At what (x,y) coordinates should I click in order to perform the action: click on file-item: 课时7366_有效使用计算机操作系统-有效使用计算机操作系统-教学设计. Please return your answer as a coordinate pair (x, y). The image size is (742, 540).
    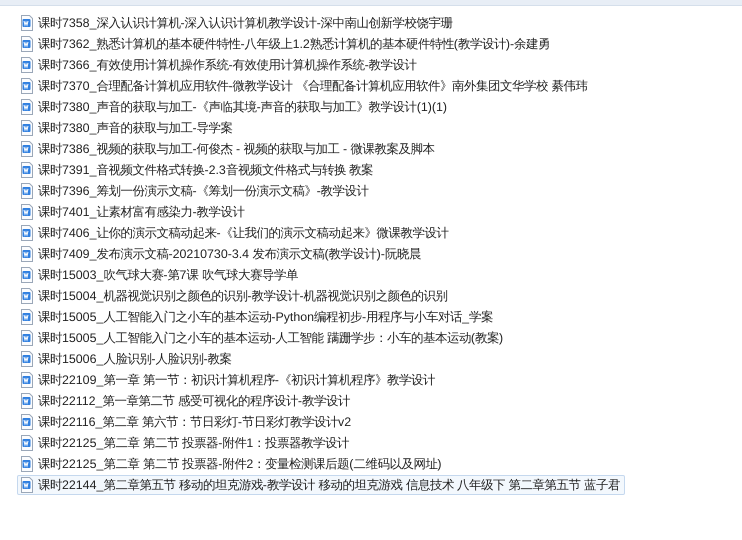
    Looking at the image, I should click on (219, 65).